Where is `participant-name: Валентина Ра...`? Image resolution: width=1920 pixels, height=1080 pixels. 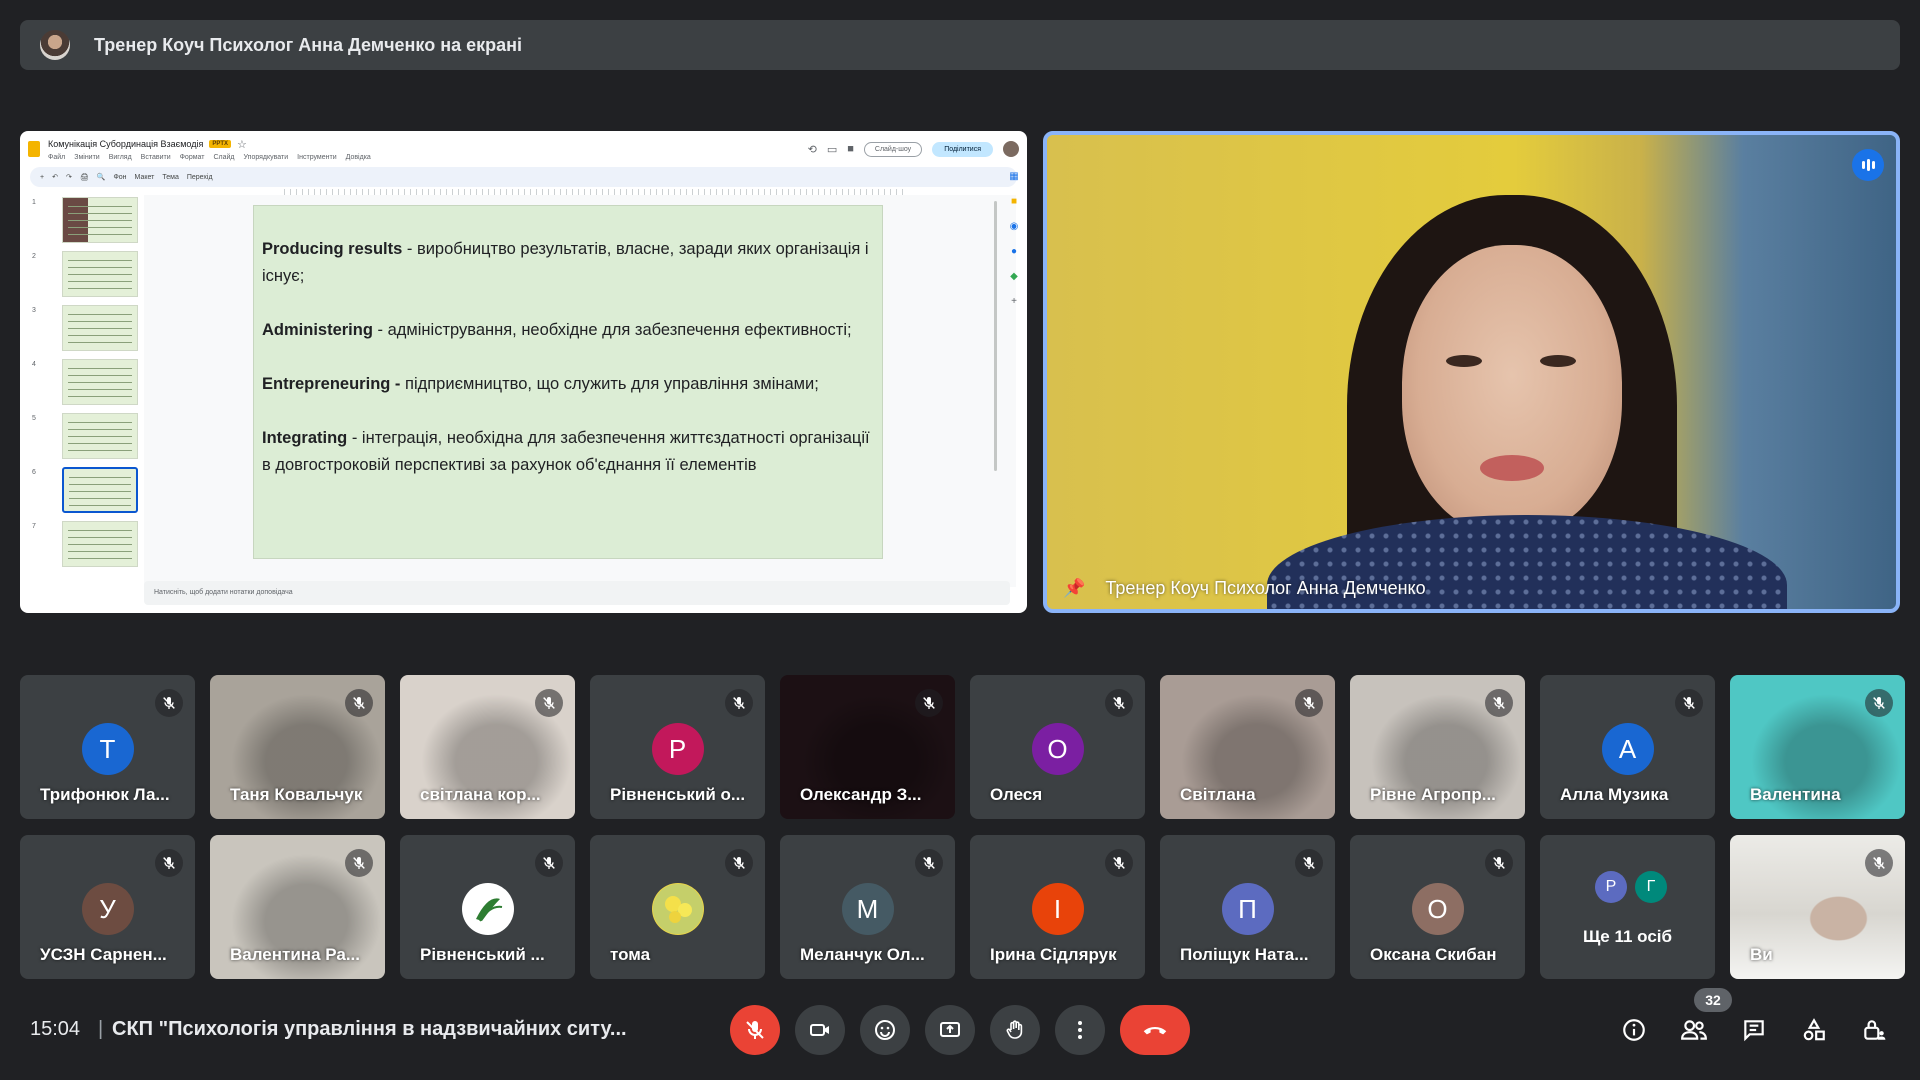 participant-name: Валентина Ра... is located at coordinates (295, 954).